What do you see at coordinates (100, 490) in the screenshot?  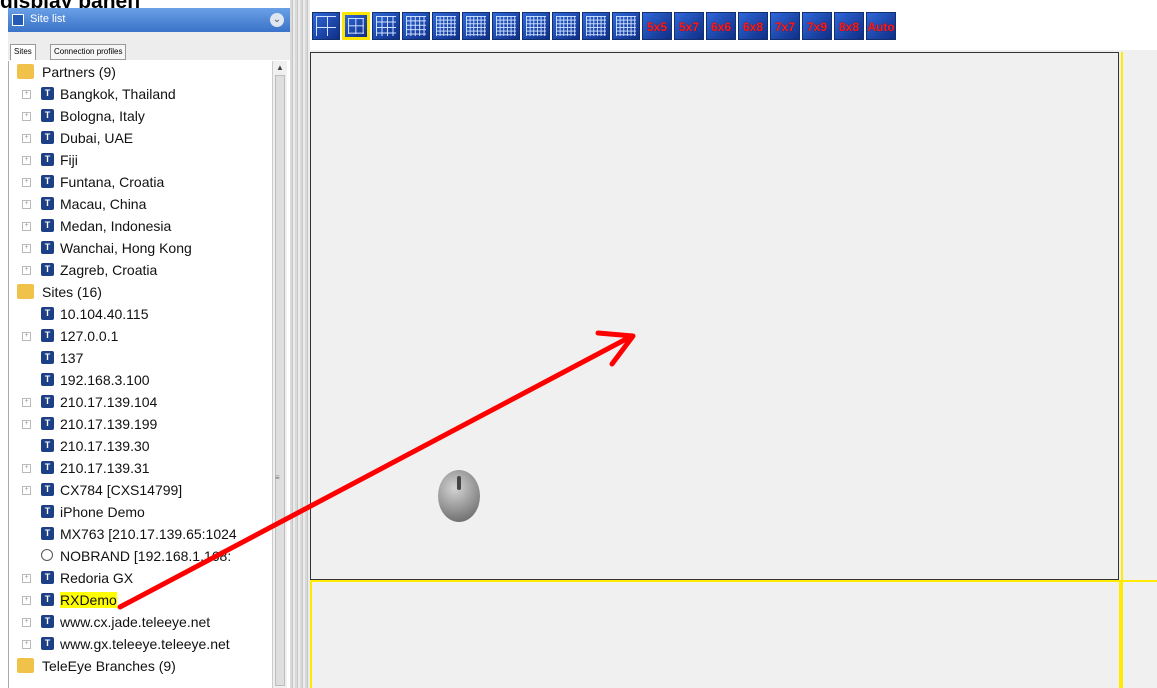 I see `tree-item: + T CX784 [CXS14799]` at bounding box center [100, 490].